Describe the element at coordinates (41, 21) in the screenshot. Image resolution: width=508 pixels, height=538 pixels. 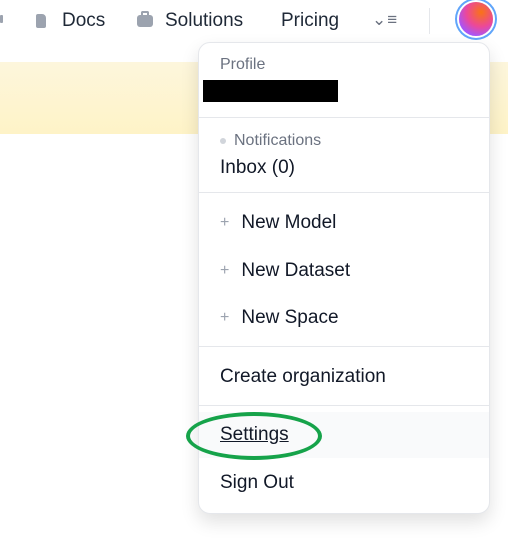
I see `doc-icon` at that location.